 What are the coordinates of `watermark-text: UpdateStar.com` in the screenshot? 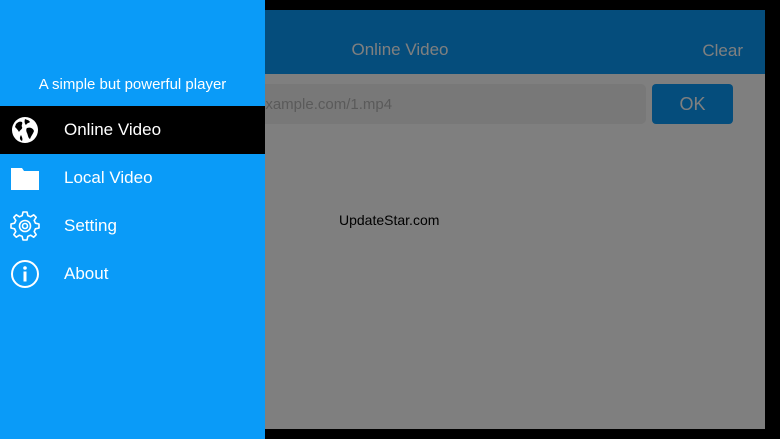 It's located at (389, 220).